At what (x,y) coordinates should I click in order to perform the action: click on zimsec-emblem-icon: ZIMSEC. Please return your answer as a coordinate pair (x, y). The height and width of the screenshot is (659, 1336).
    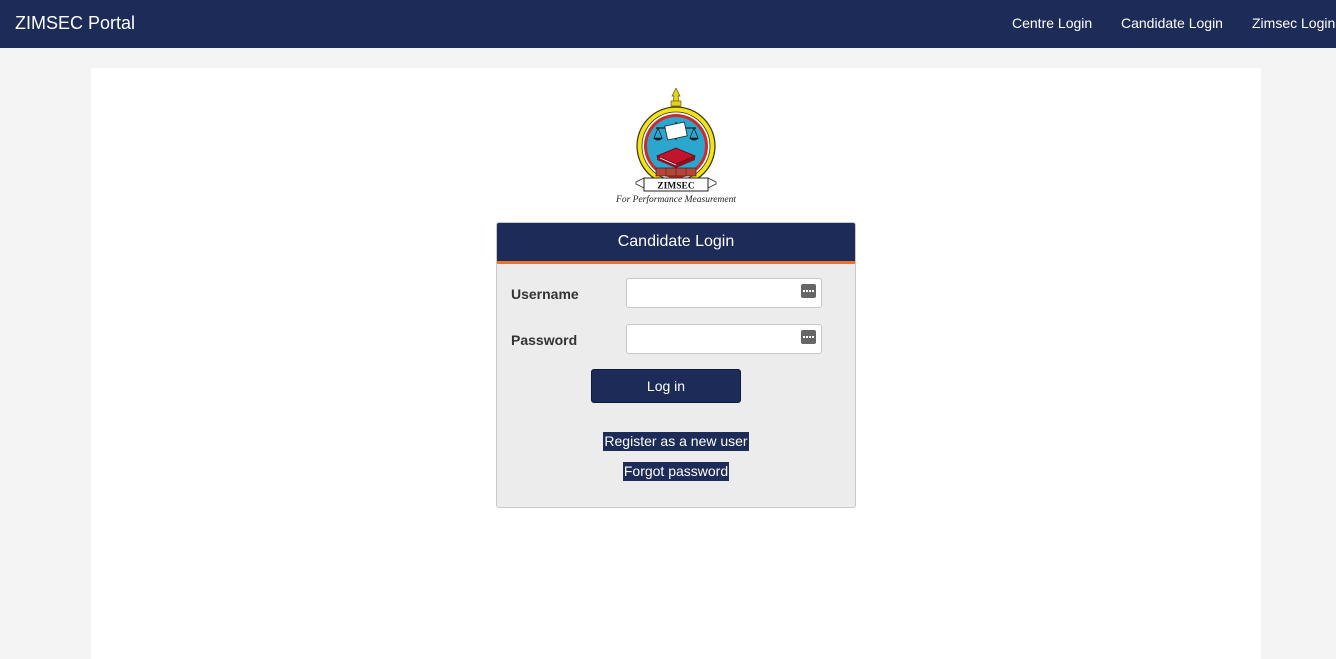
    Looking at the image, I should click on (676, 139).